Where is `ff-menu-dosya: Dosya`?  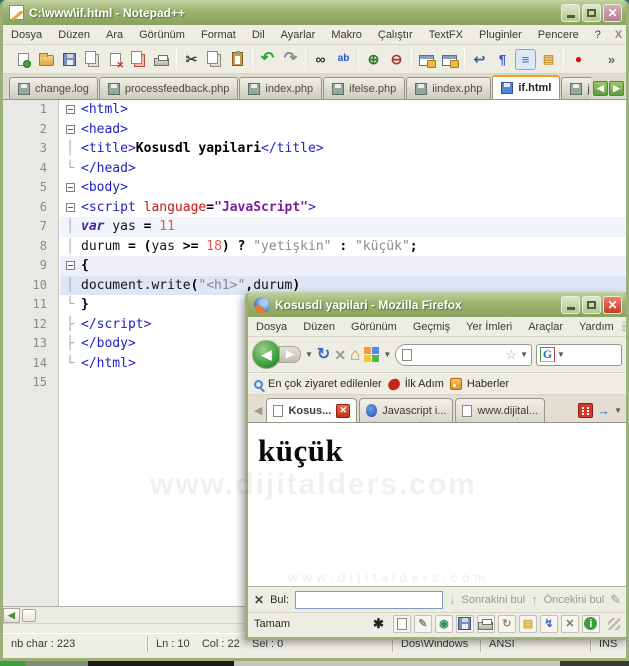 ff-menu-dosya: Dosya is located at coordinates (271, 327).